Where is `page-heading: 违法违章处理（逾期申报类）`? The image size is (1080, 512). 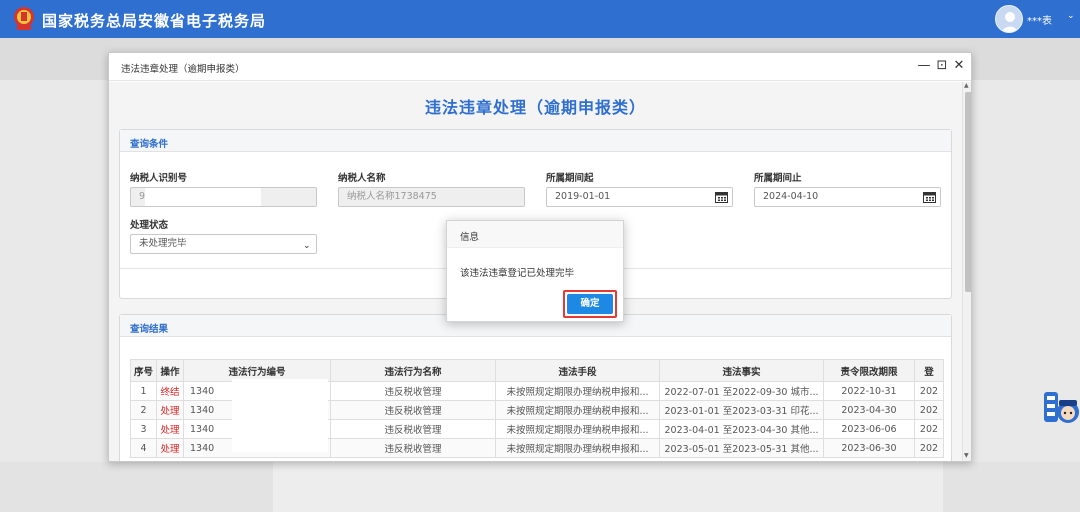
page-heading: 违法违章处理（逾期申报类） is located at coordinates (535, 107).